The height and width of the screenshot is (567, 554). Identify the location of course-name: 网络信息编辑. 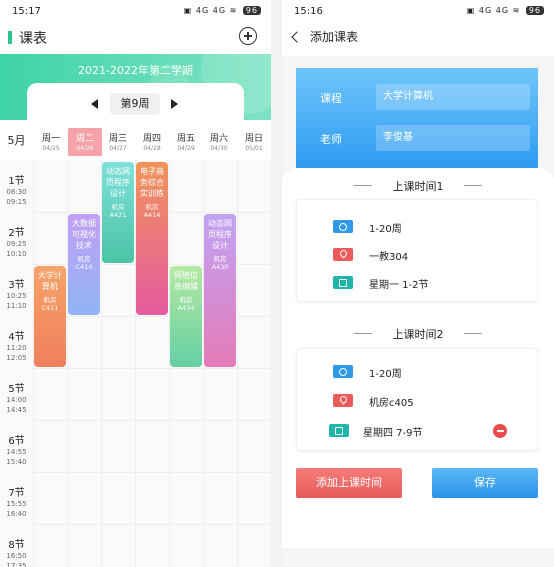
(186, 281).